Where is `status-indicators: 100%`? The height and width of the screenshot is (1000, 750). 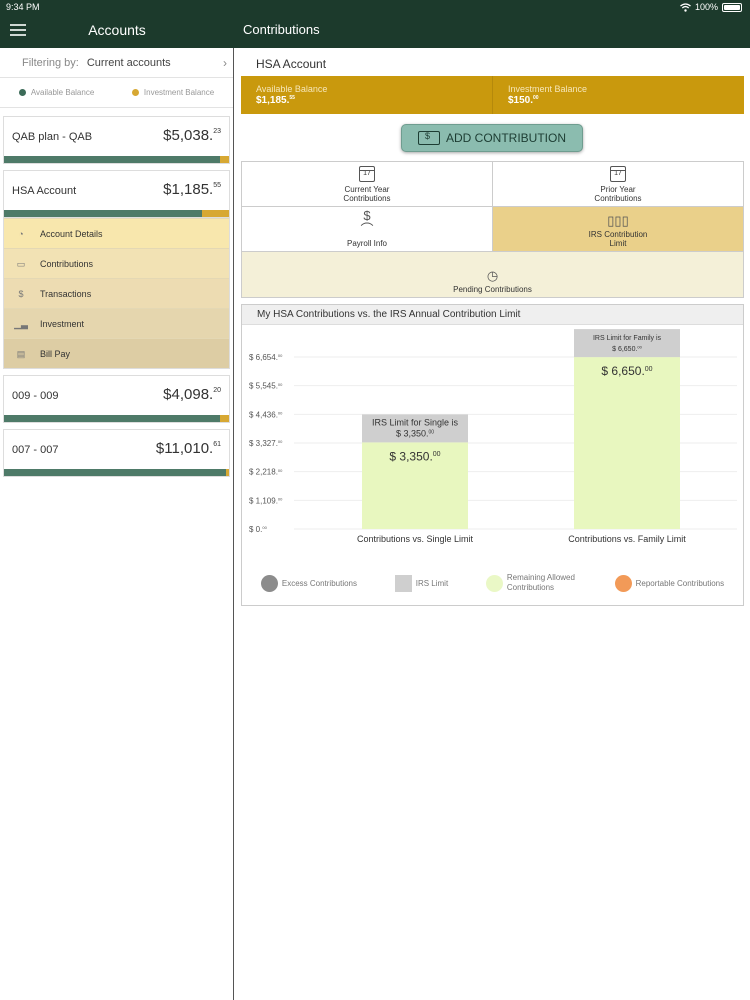
status-indicators: 100% is located at coordinates (711, 7).